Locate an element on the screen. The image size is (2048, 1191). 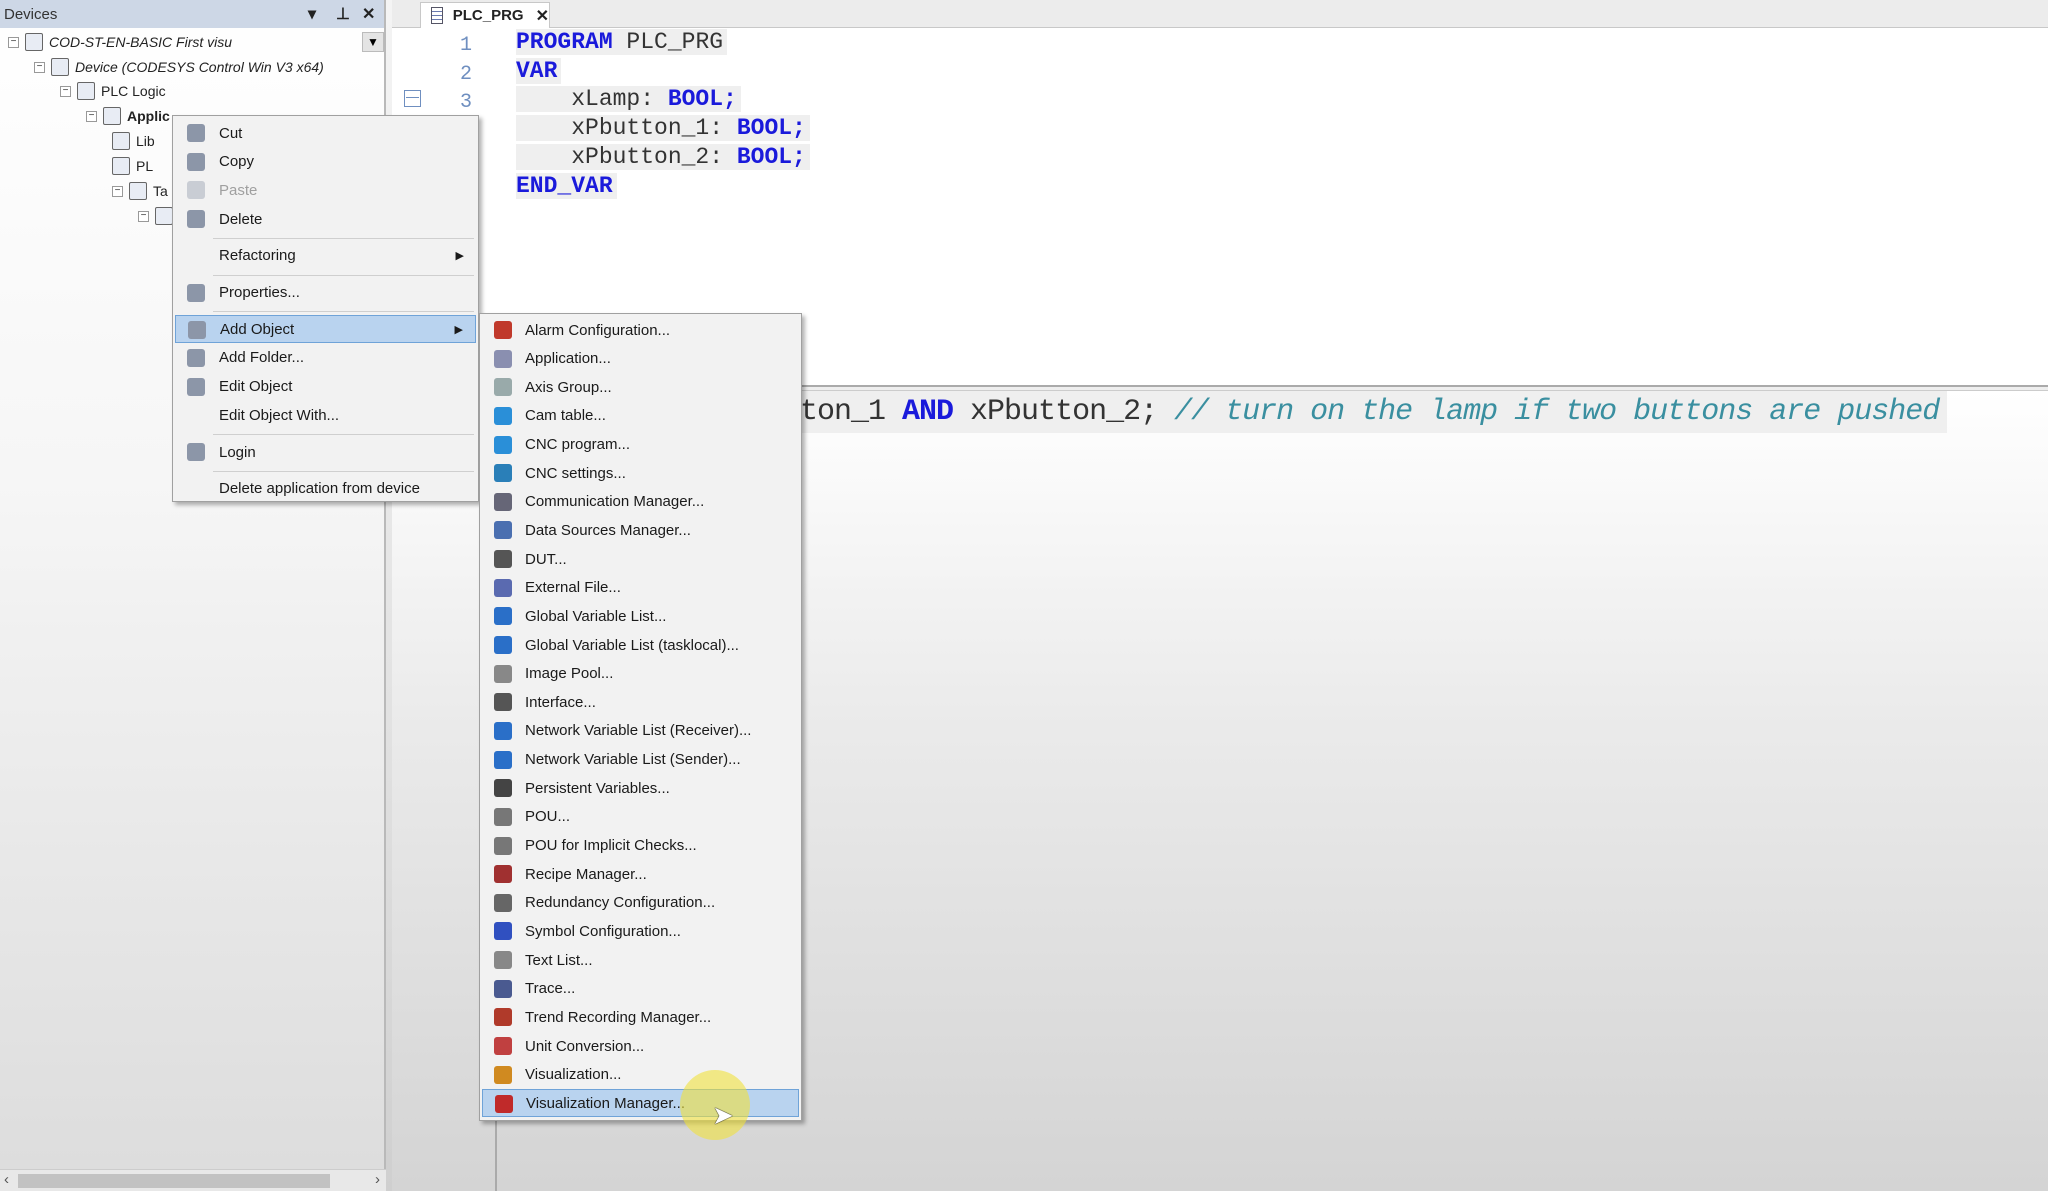
tree-item: Lib is located at coordinates (133, 141).